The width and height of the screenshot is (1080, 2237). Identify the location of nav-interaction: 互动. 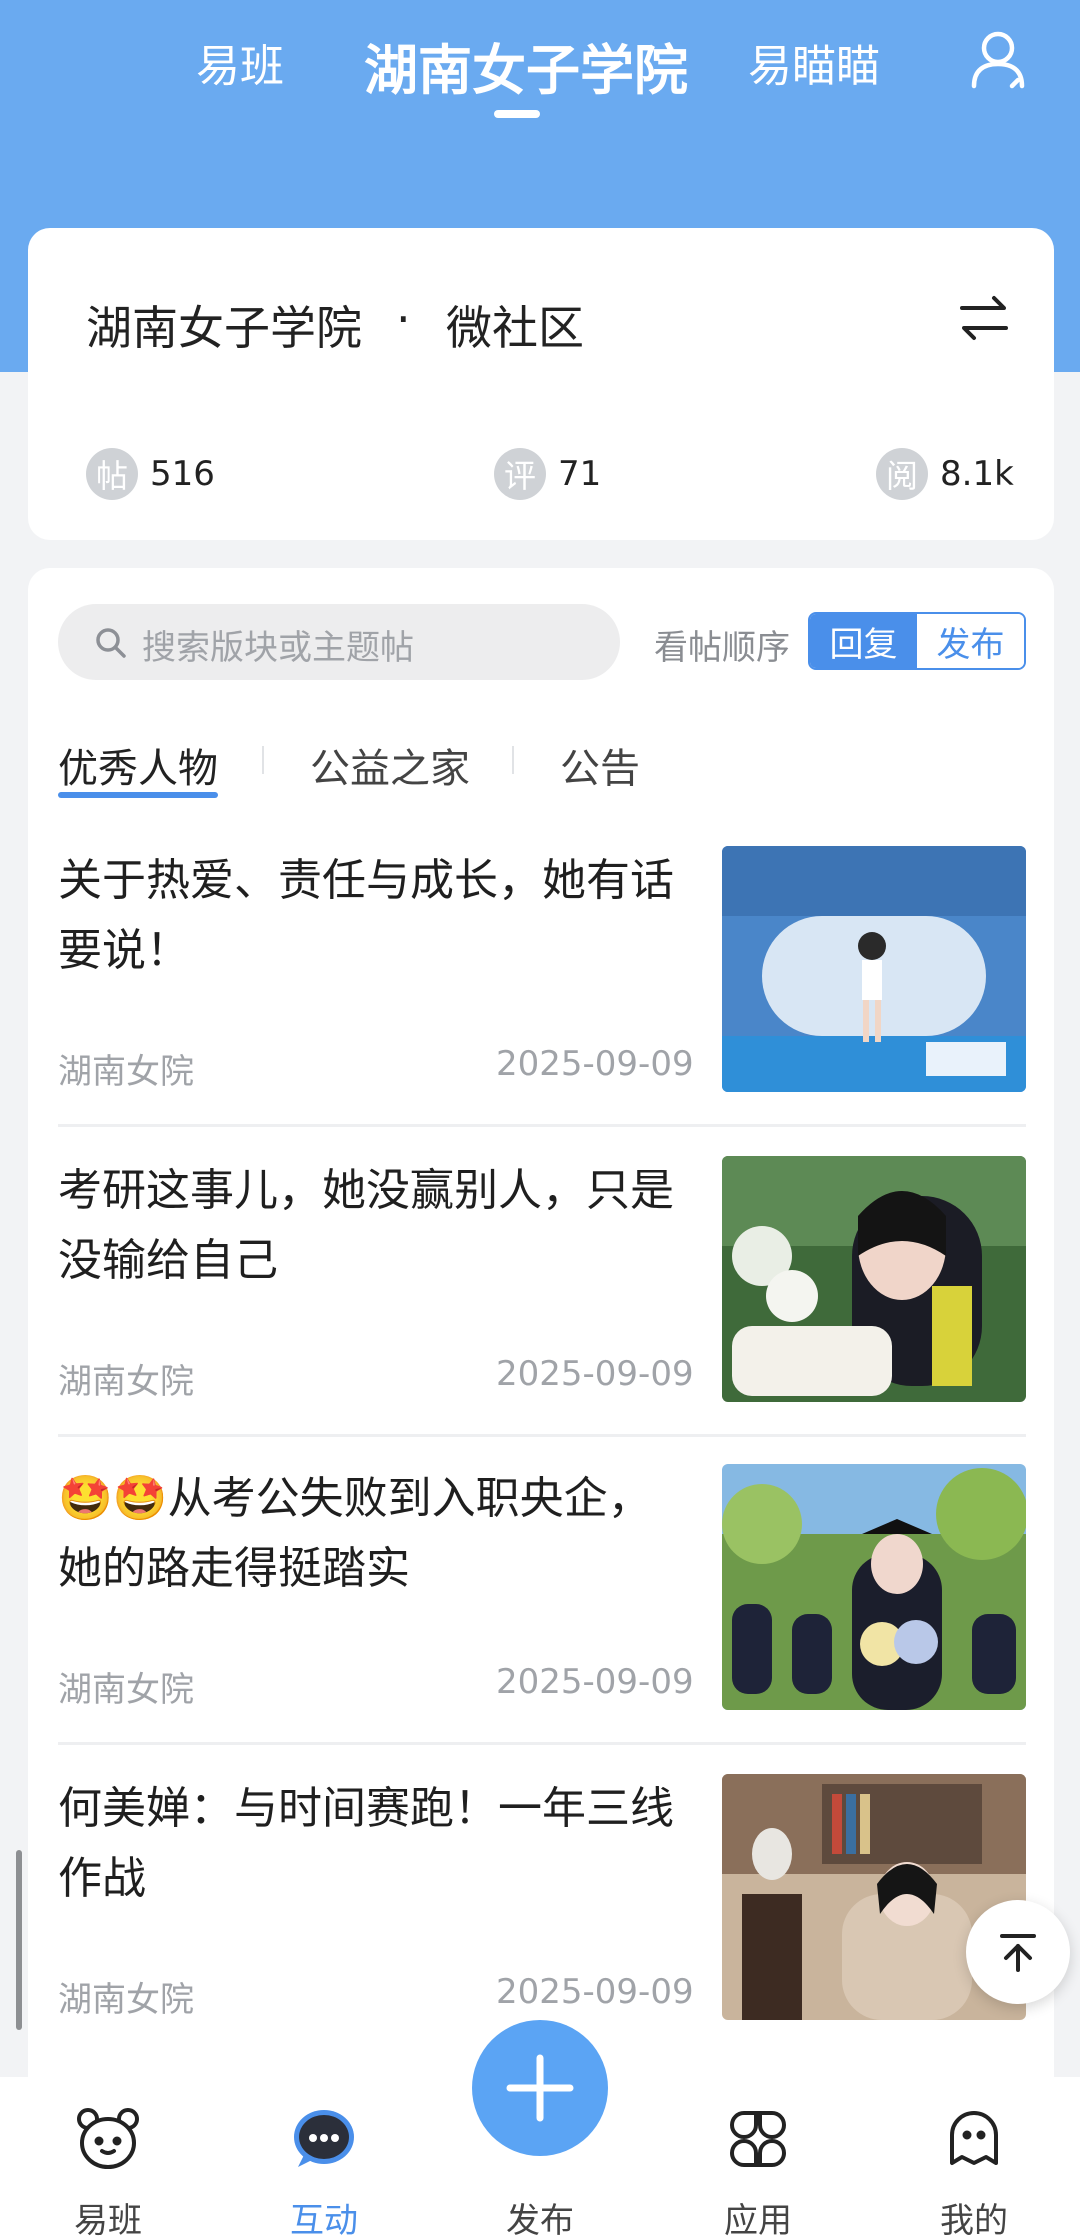
(324, 2157).